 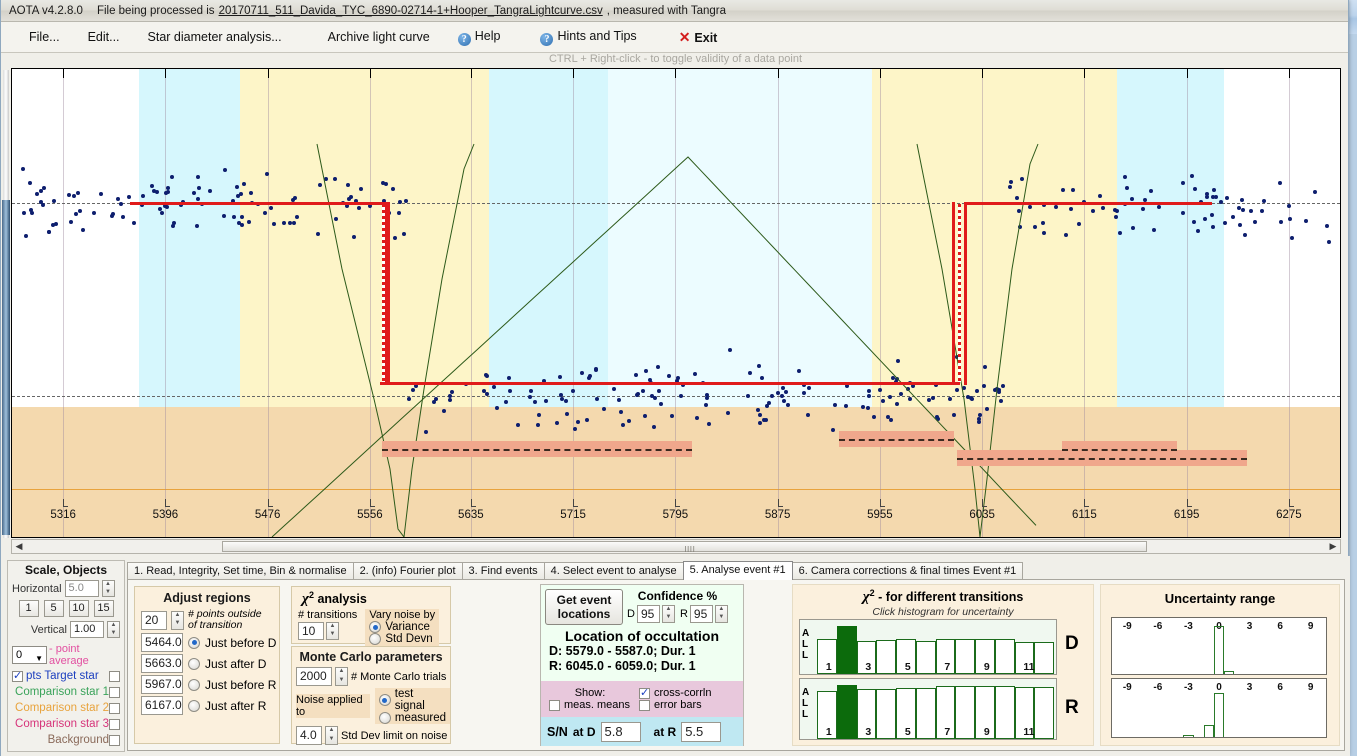 I want to click on zoom-button-10: 10, so click(x=78, y=608).